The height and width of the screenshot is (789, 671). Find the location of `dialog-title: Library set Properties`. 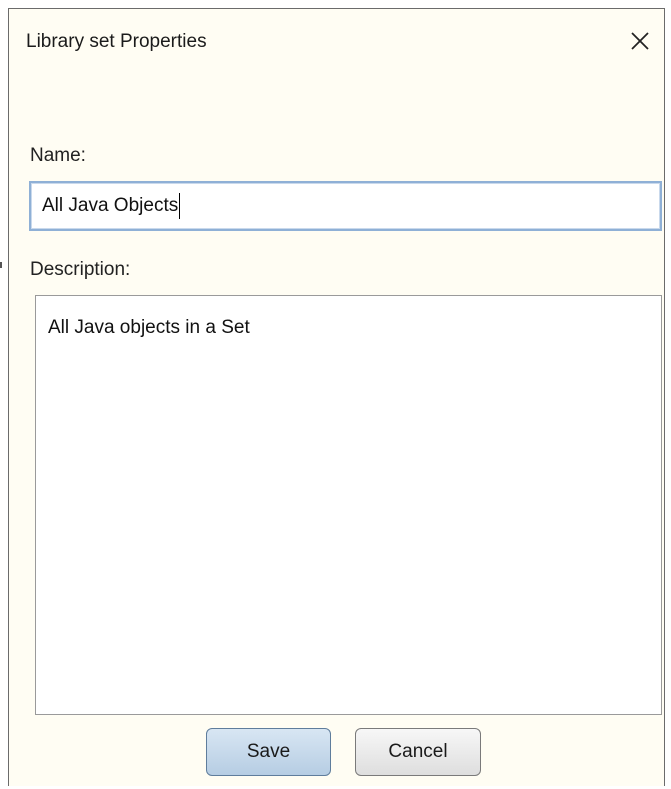

dialog-title: Library set Properties is located at coordinates (116, 41).